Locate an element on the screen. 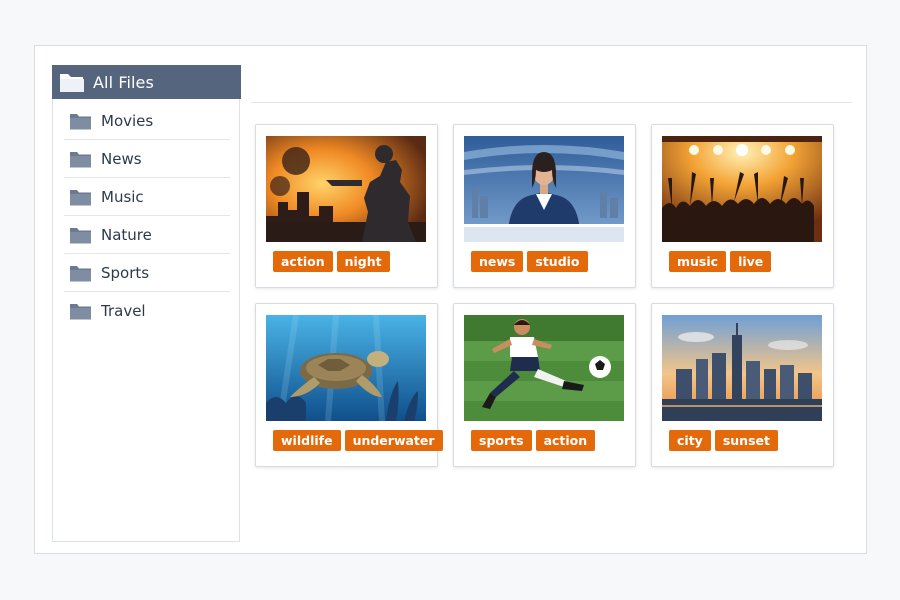  tag-list: news studio is located at coordinates (529, 261).